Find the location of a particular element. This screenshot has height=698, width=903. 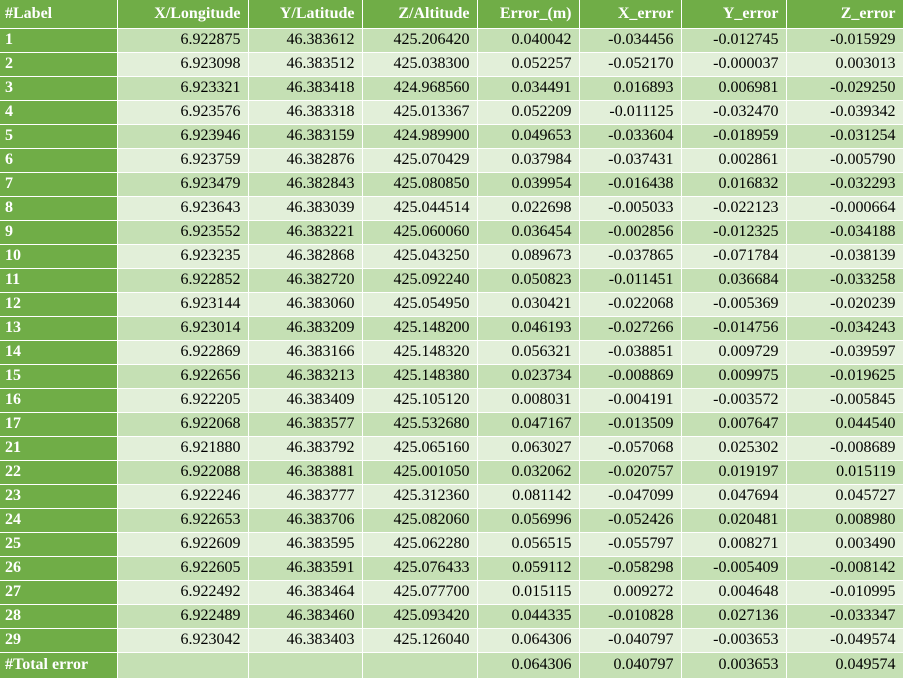

row-label: 13 is located at coordinates (59, 328).